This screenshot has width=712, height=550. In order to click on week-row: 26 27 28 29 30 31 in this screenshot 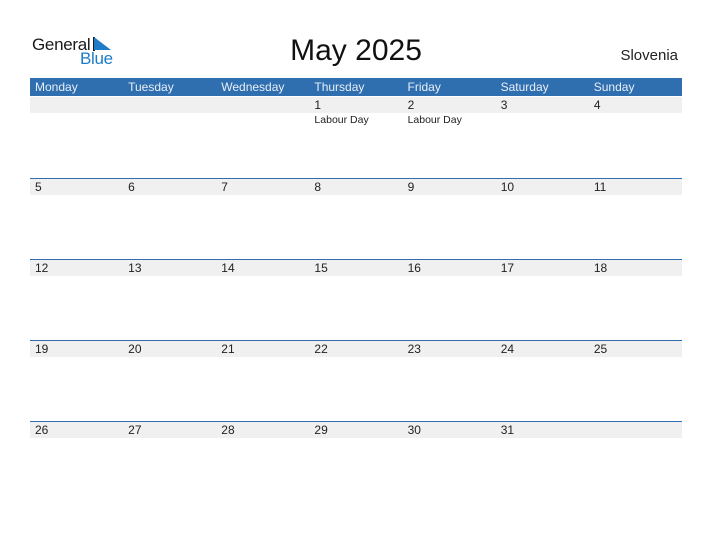, I will do `click(356, 462)`.